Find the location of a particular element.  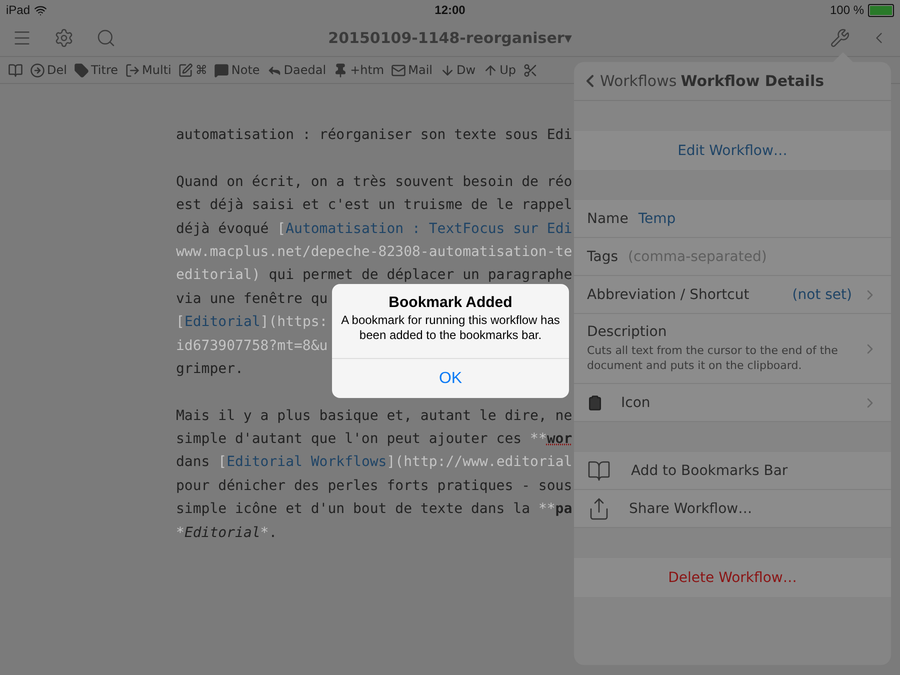

toolbar-button: Del is located at coordinates (48, 70).